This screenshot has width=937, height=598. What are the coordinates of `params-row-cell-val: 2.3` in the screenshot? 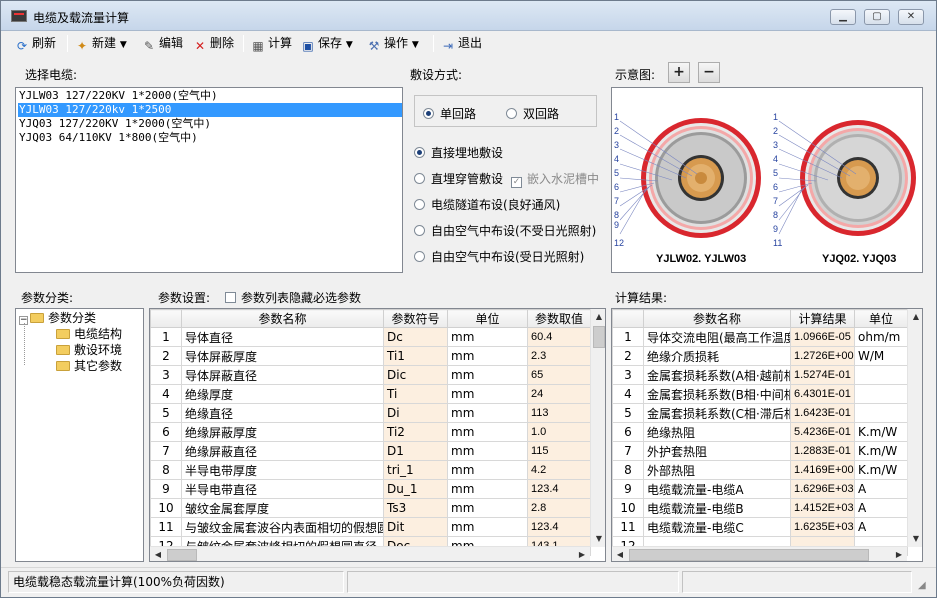 It's located at (559, 356).